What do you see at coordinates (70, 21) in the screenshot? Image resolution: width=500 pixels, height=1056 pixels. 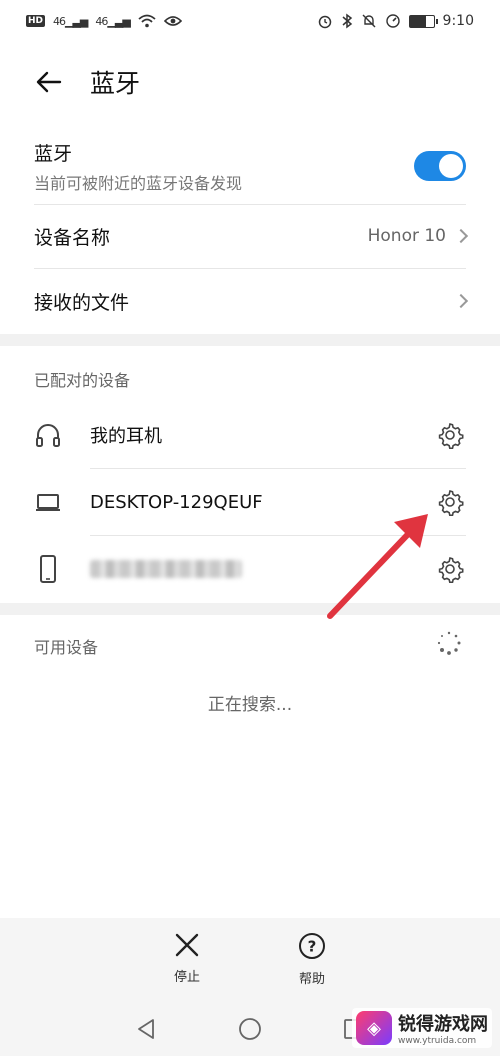 I see `signal-icon-1: 46▁▃▅` at bounding box center [70, 21].